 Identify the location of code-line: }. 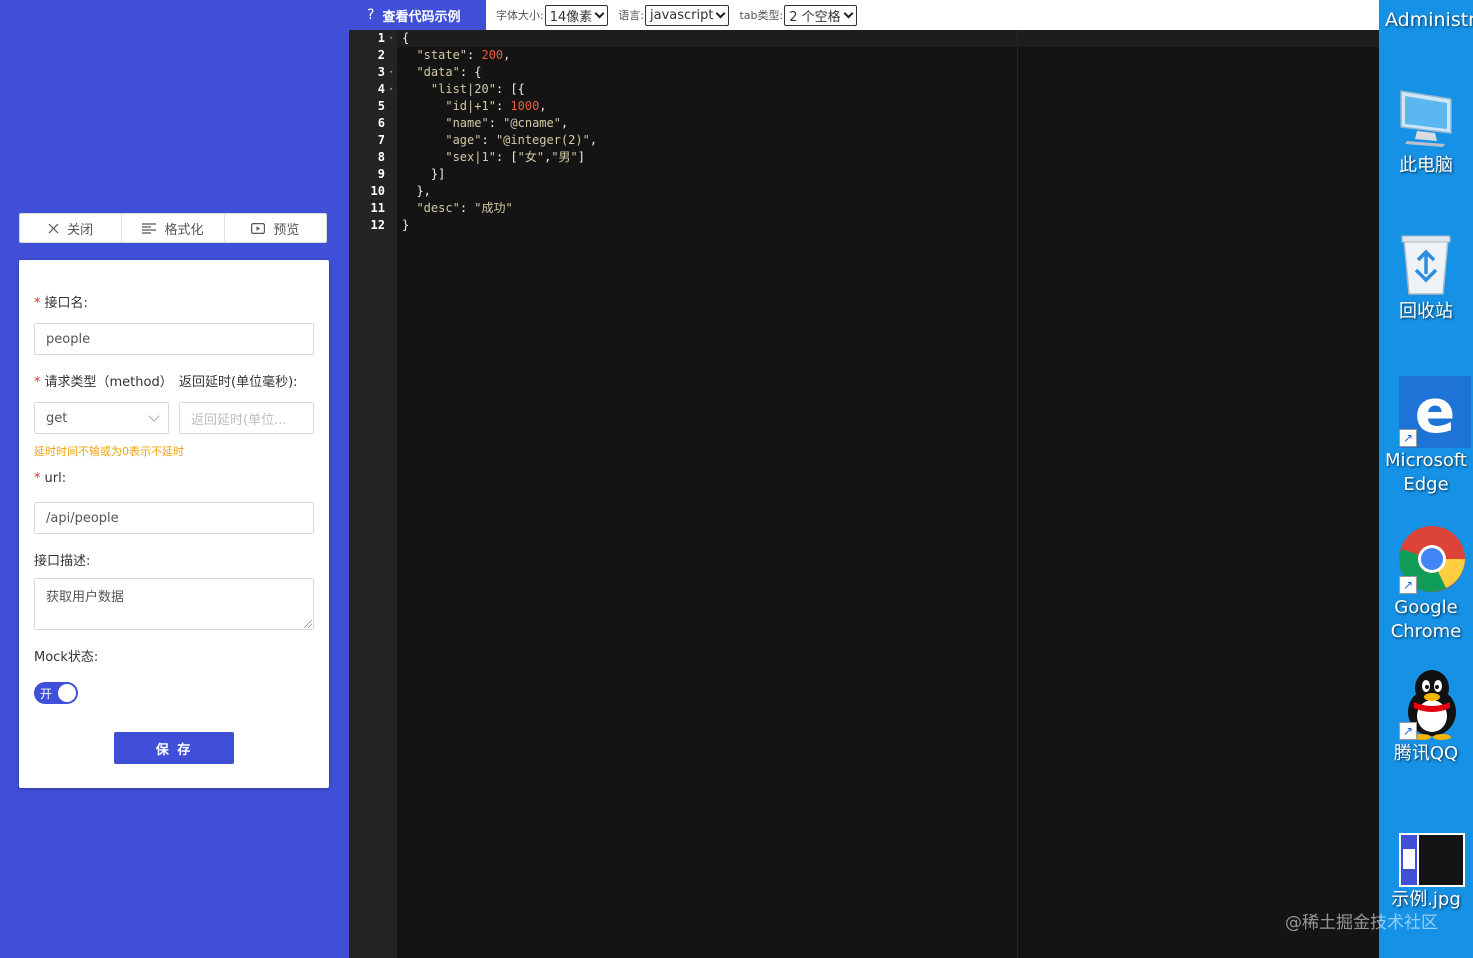
(405, 225).